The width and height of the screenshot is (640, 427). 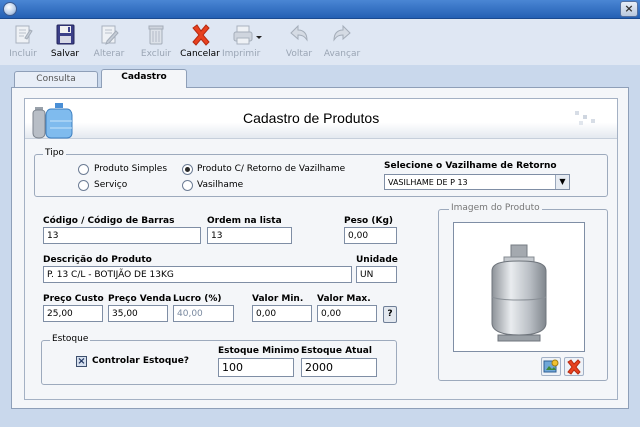 What do you see at coordinates (83, 169) in the screenshot?
I see `radio-produto-simples` at bounding box center [83, 169].